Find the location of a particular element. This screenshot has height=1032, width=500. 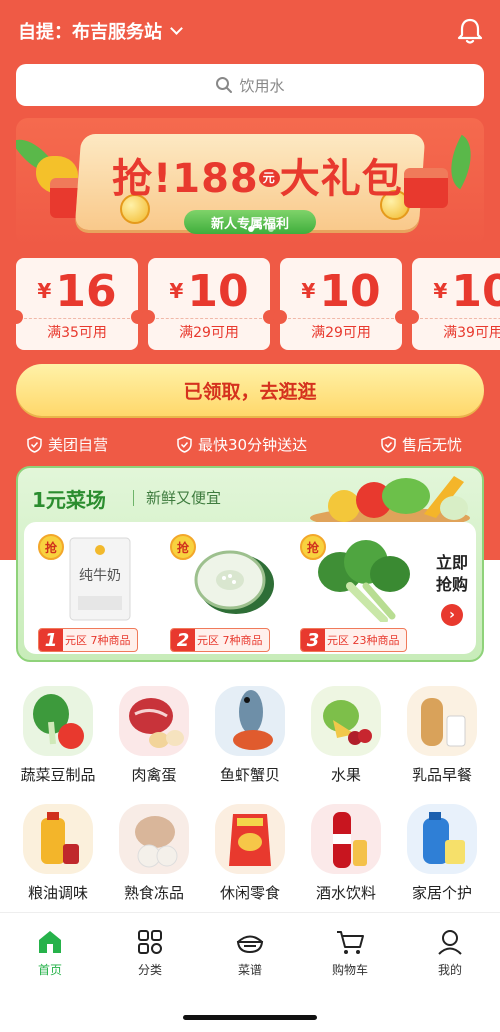

snack-icon is located at coordinates (250, 839).